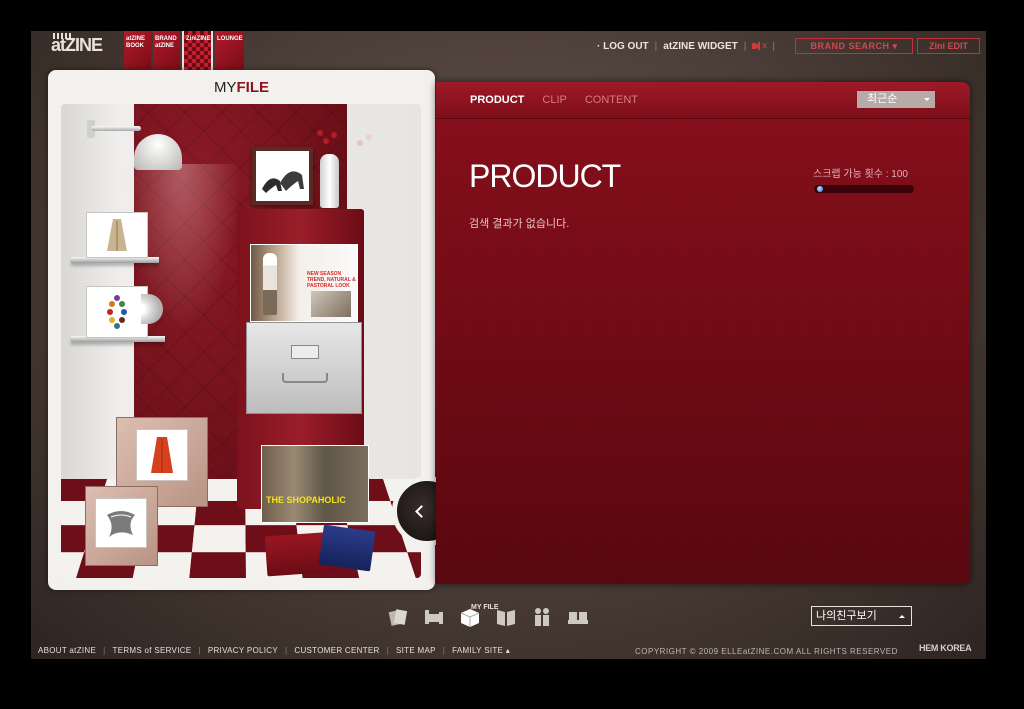 Image resolution: width=1024 pixels, height=709 pixels. What do you see at coordinates (304, 368) in the screenshot?
I see `cabinet-drawer` at bounding box center [304, 368].